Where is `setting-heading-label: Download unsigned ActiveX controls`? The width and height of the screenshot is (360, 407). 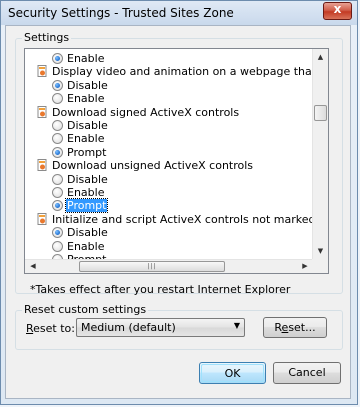
setting-heading-label: Download unsigned ActiveX controls is located at coordinates (153, 166).